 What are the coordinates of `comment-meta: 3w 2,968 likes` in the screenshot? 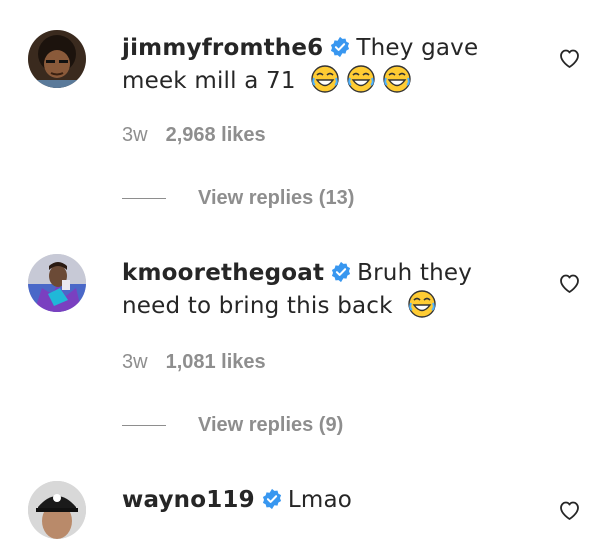 It's located at (194, 135).